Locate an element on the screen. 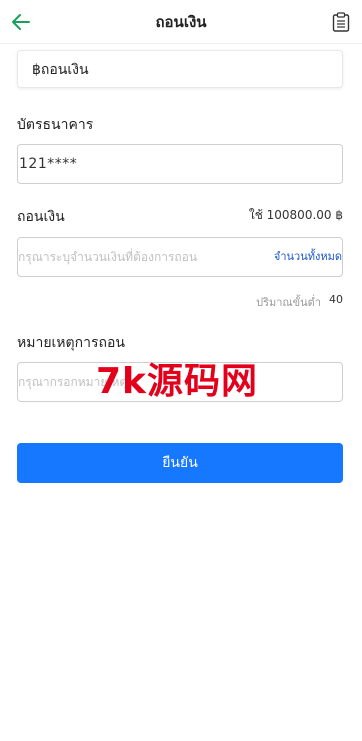  withdraw-amount-label: ถอนเงิน is located at coordinates (41, 217).